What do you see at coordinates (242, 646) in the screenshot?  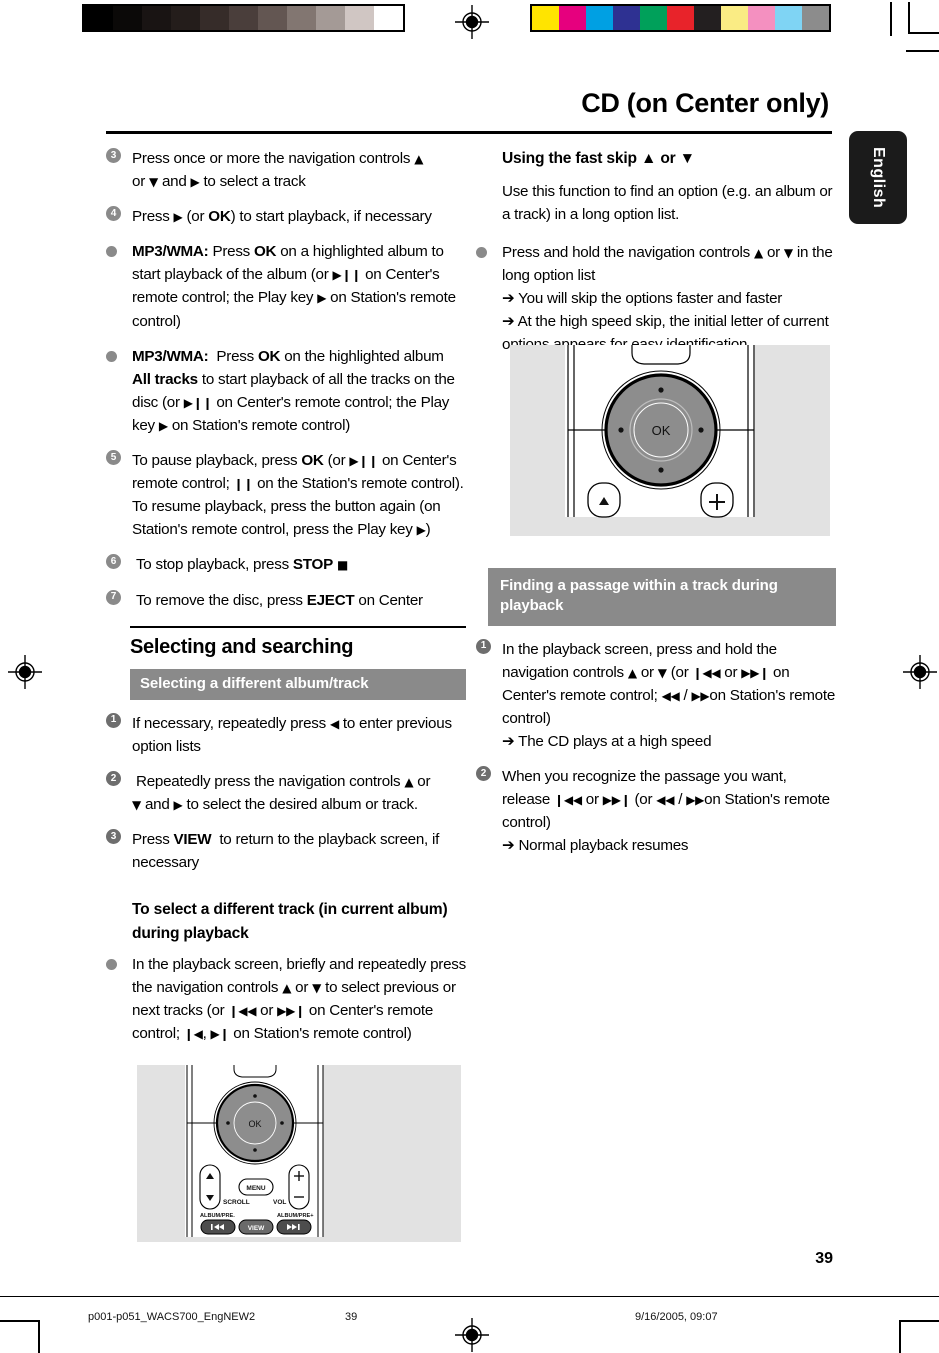 I see `section-title: Selecting and searching` at bounding box center [242, 646].